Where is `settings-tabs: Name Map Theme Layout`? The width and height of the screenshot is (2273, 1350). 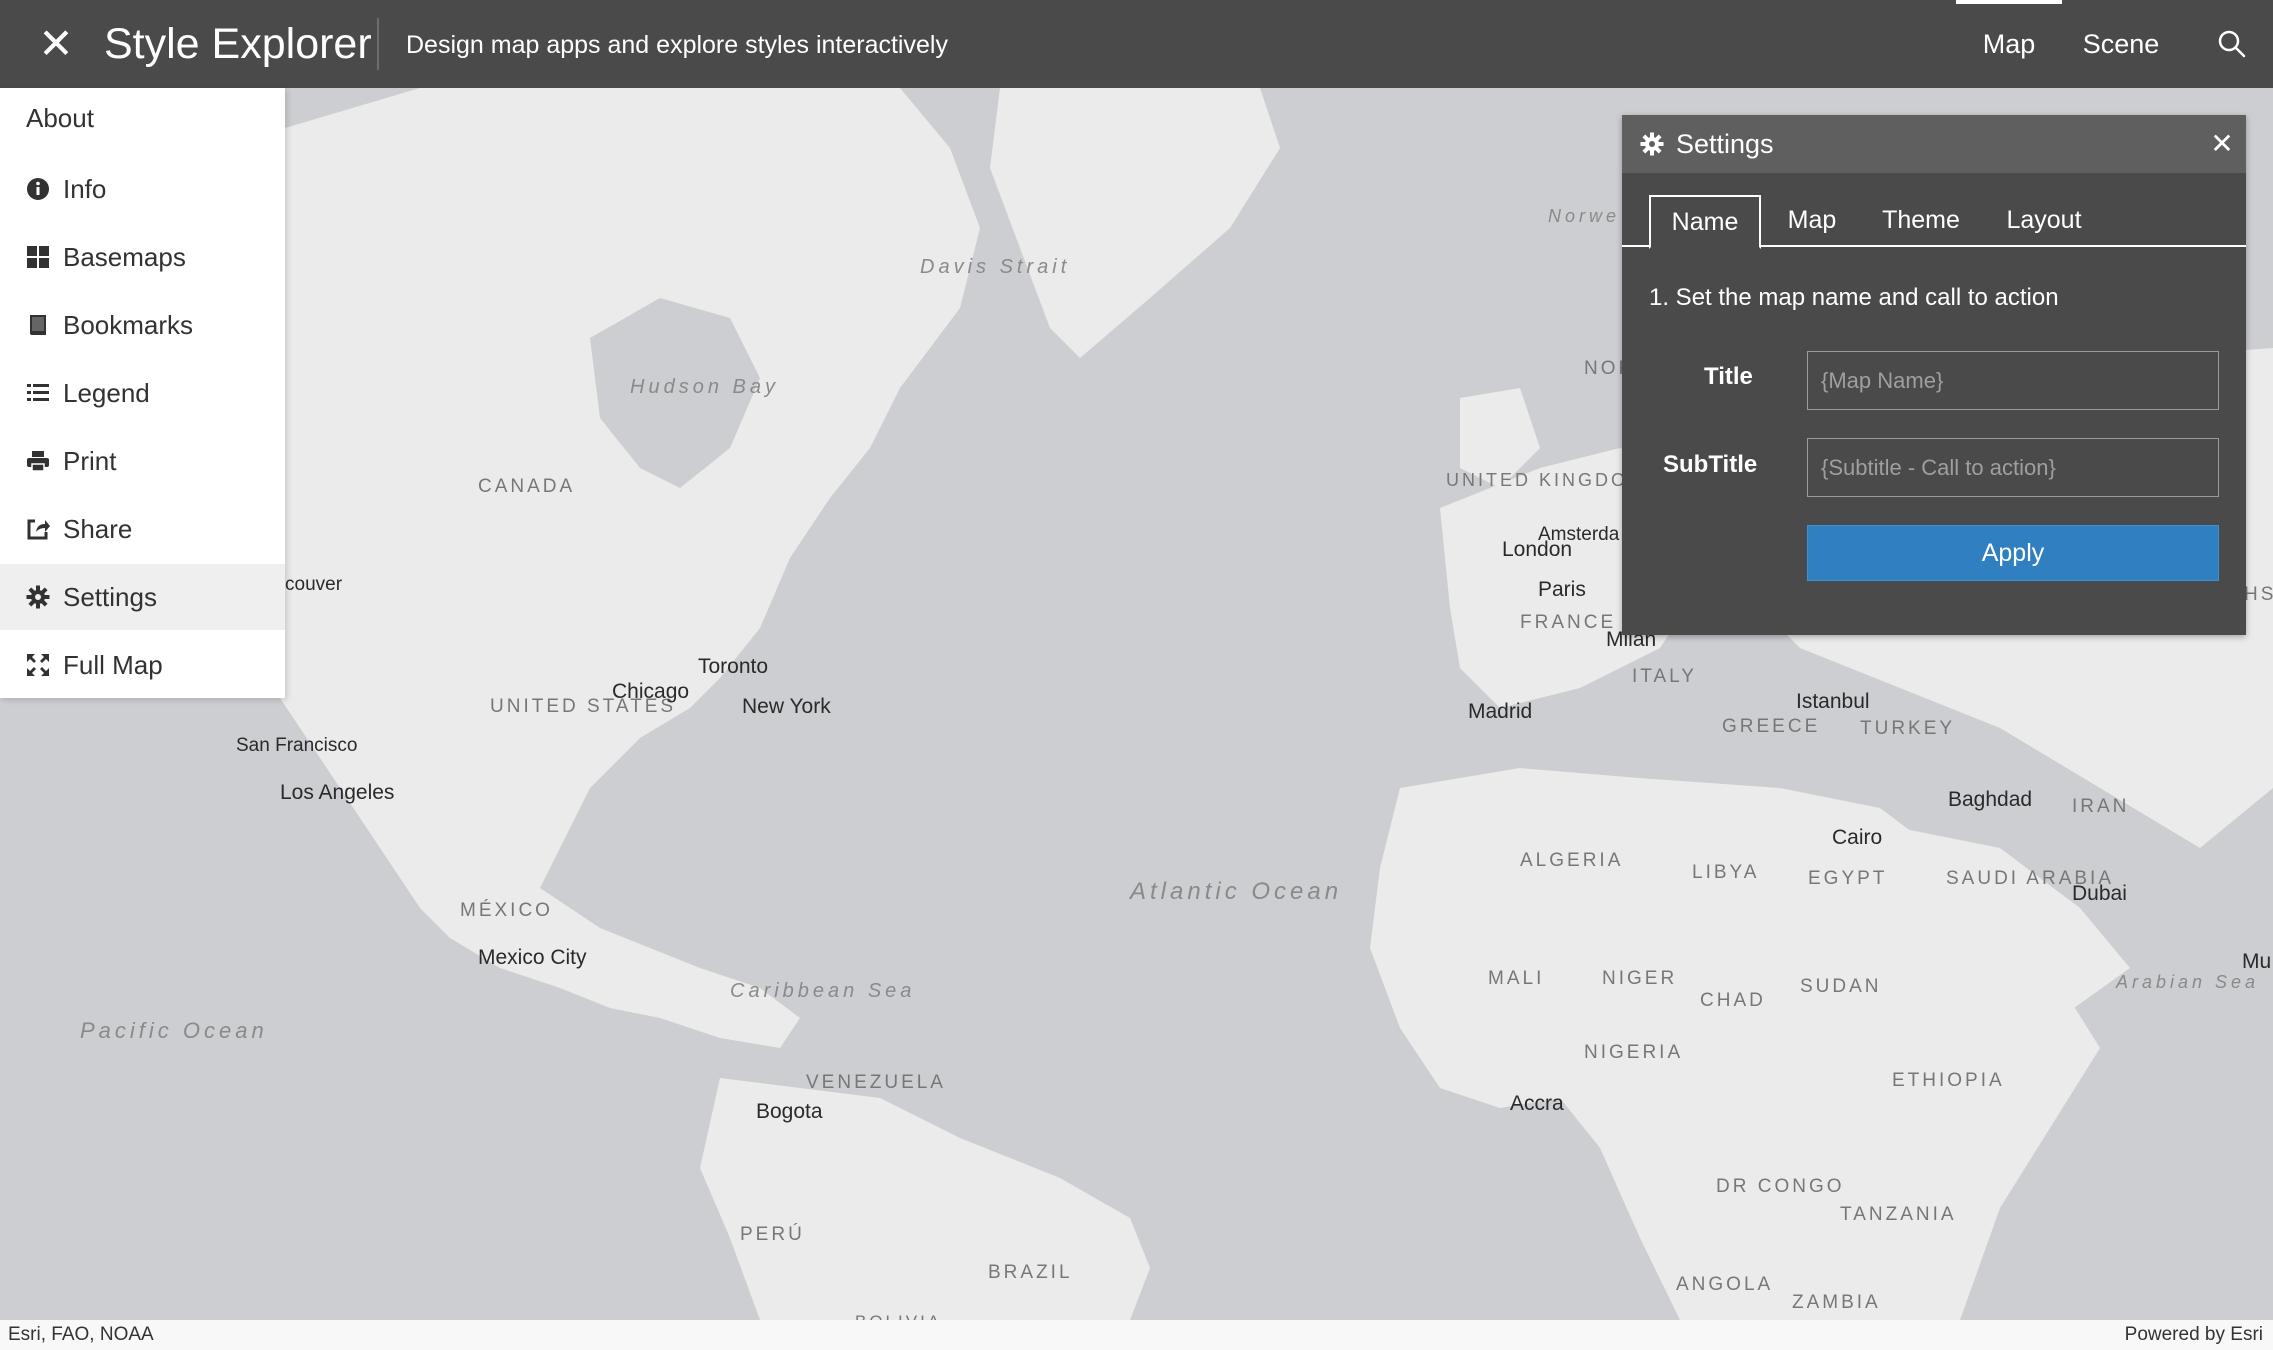
settings-tabs: Name Map Theme Layout is located at coordinates (1934, 222).